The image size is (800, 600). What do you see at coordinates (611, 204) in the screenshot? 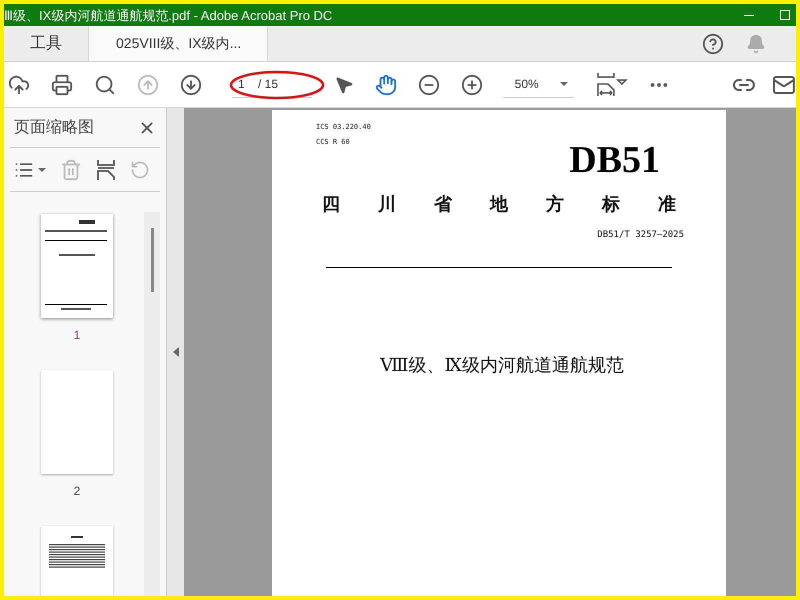
I see `heading-character: 标` at bounding box center [611, 204].